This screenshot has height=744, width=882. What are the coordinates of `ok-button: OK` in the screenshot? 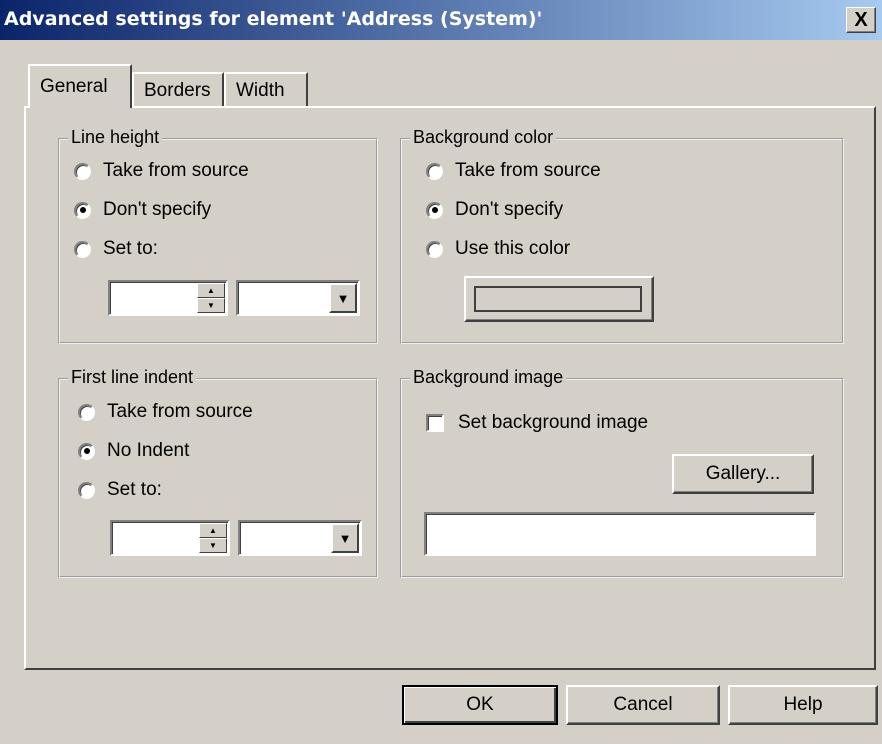 It's located at (480, 705).